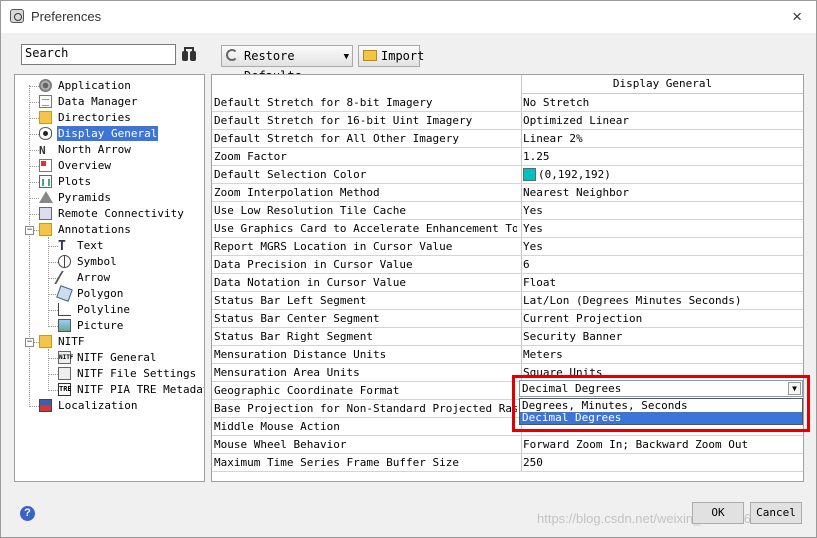 The height and width of the screenshot is (538, 817). I want to click on tree-item-label: Text, so click(90, 245).